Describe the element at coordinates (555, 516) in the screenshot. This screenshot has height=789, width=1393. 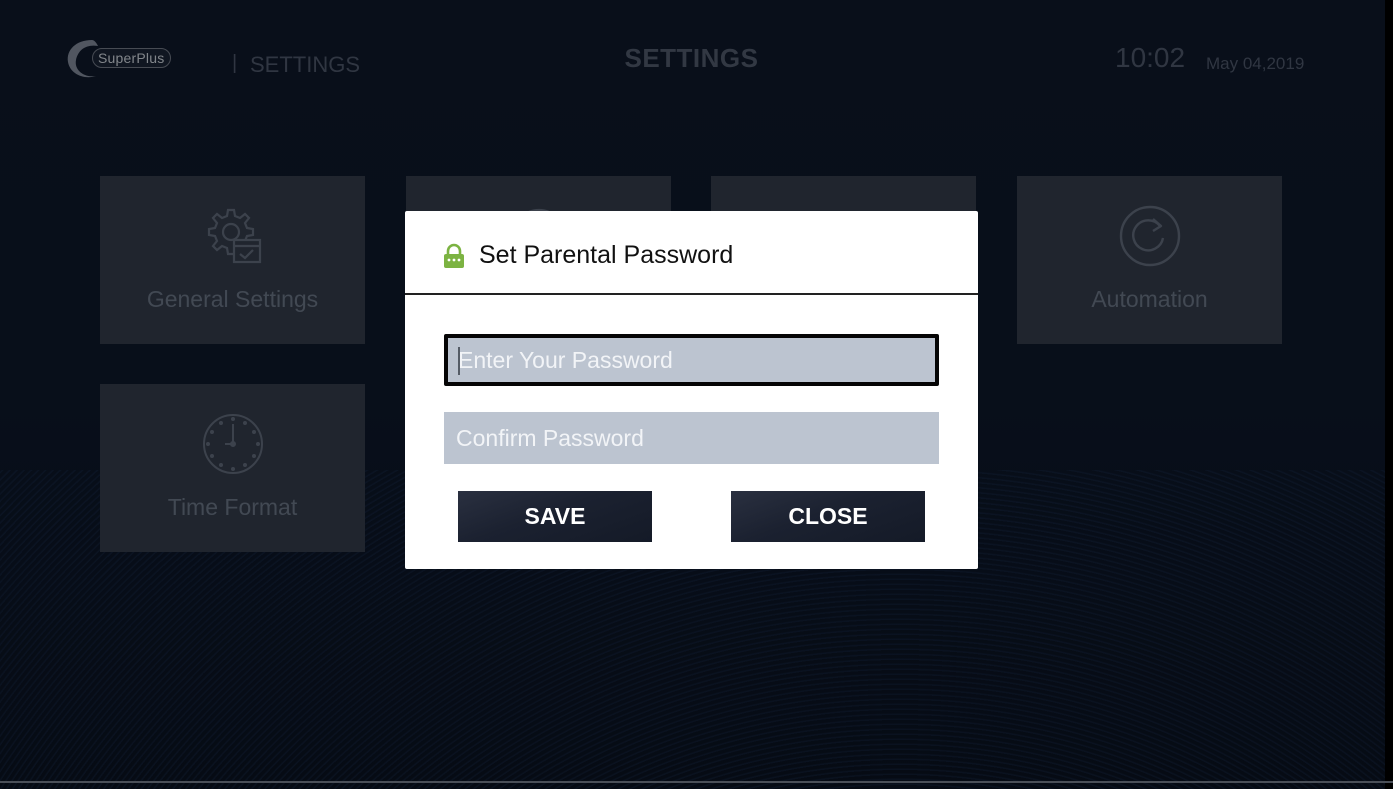
I see `save-button: SAVE` at that location.